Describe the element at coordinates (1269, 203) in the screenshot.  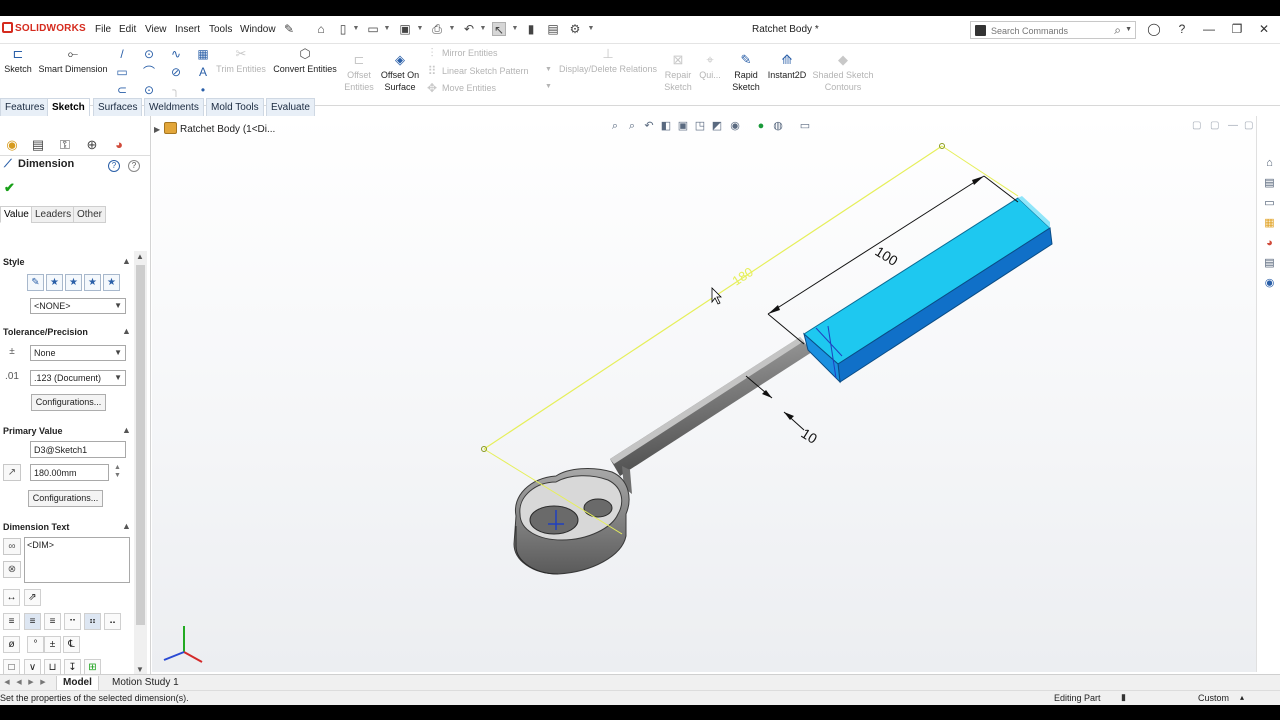
I see `file-explorer-icon: ▭` at that location.